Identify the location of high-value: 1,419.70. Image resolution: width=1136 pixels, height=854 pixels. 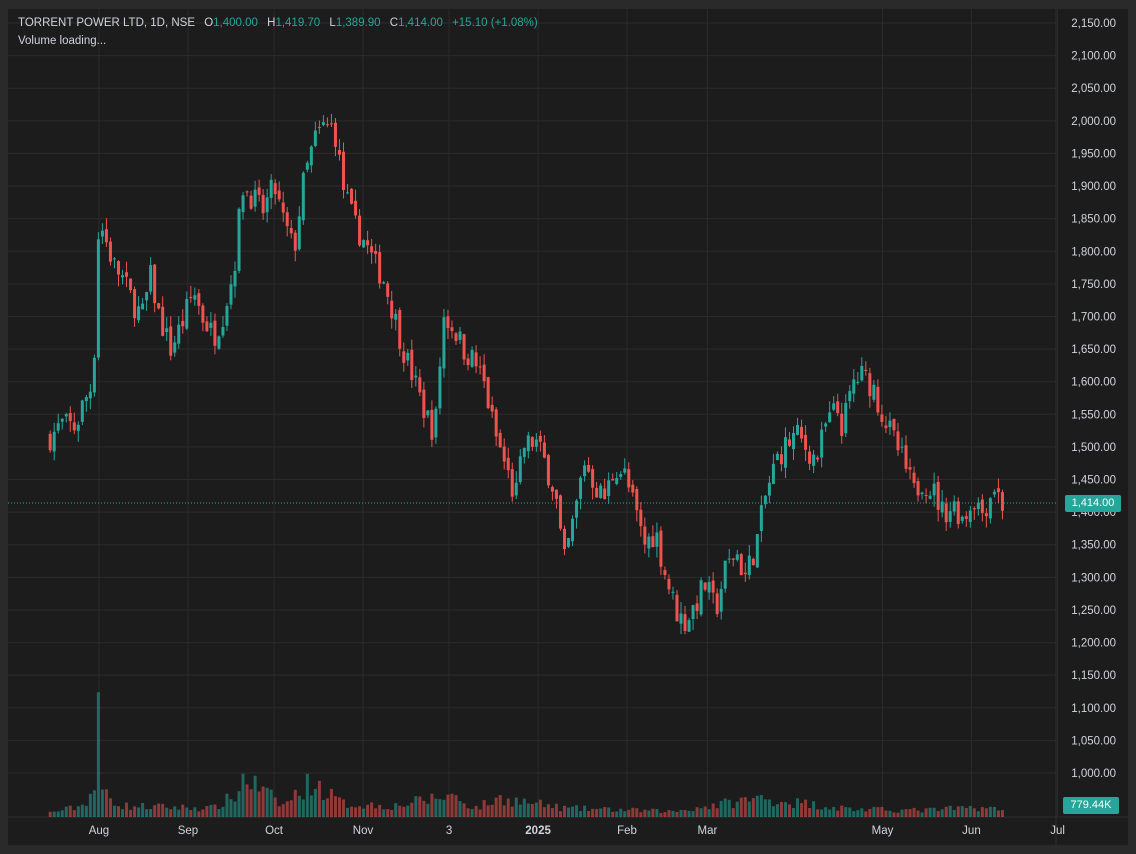
(298, 23).